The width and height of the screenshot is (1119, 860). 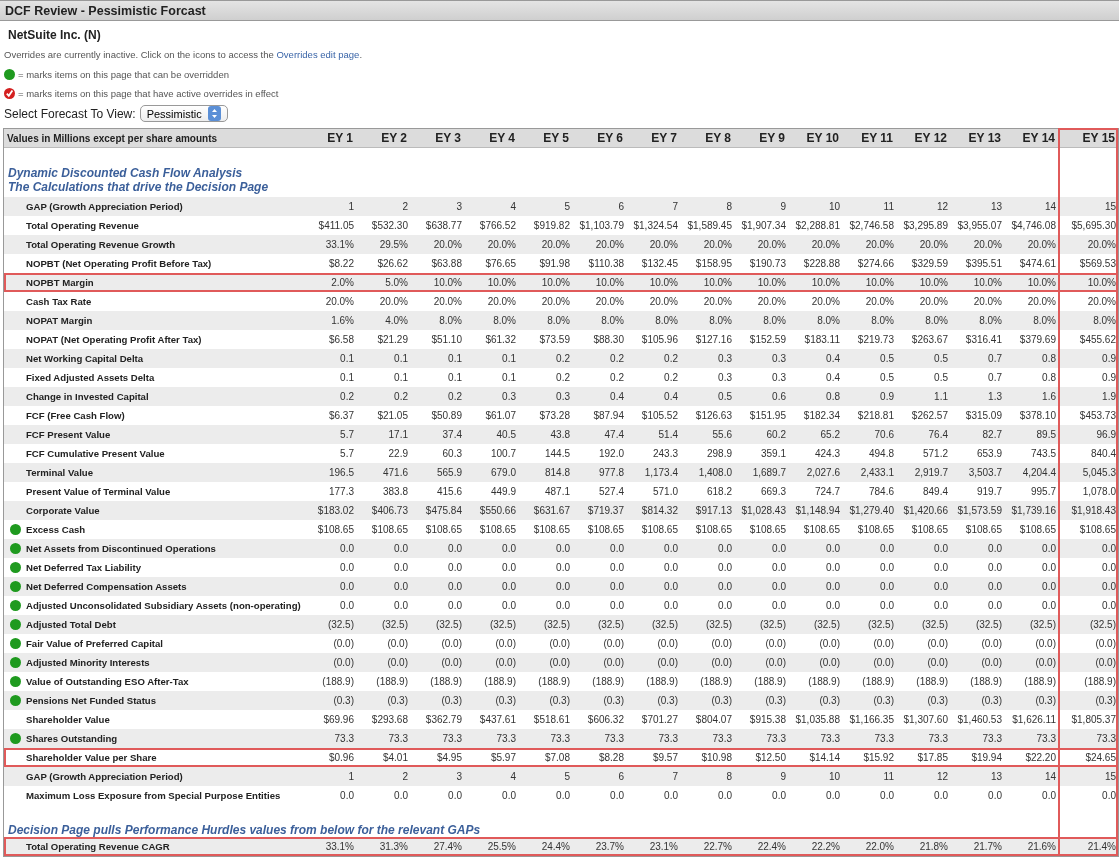 I want to click on column-header: EY 13, so click(x=984, y=138).